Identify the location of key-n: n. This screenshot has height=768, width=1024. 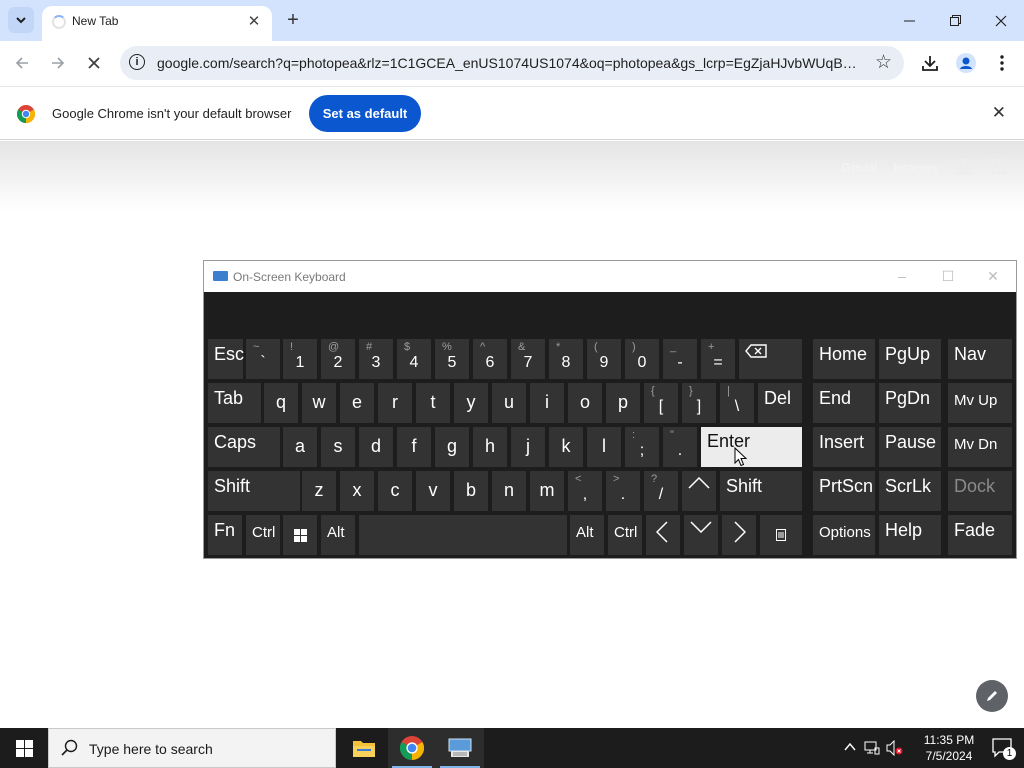
(509, 491).